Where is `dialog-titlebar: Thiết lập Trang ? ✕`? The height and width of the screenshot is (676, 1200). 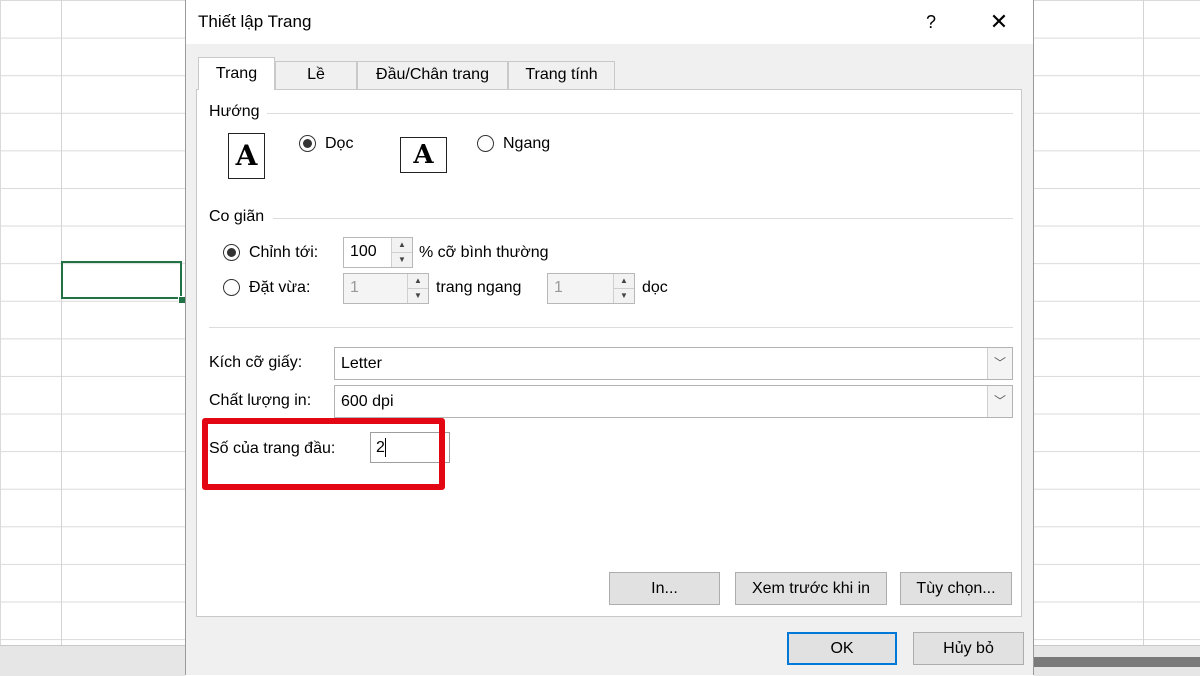
dialog-titlebar: Thiết lập Trang ? ✕ is located at coordinates (609, 22).